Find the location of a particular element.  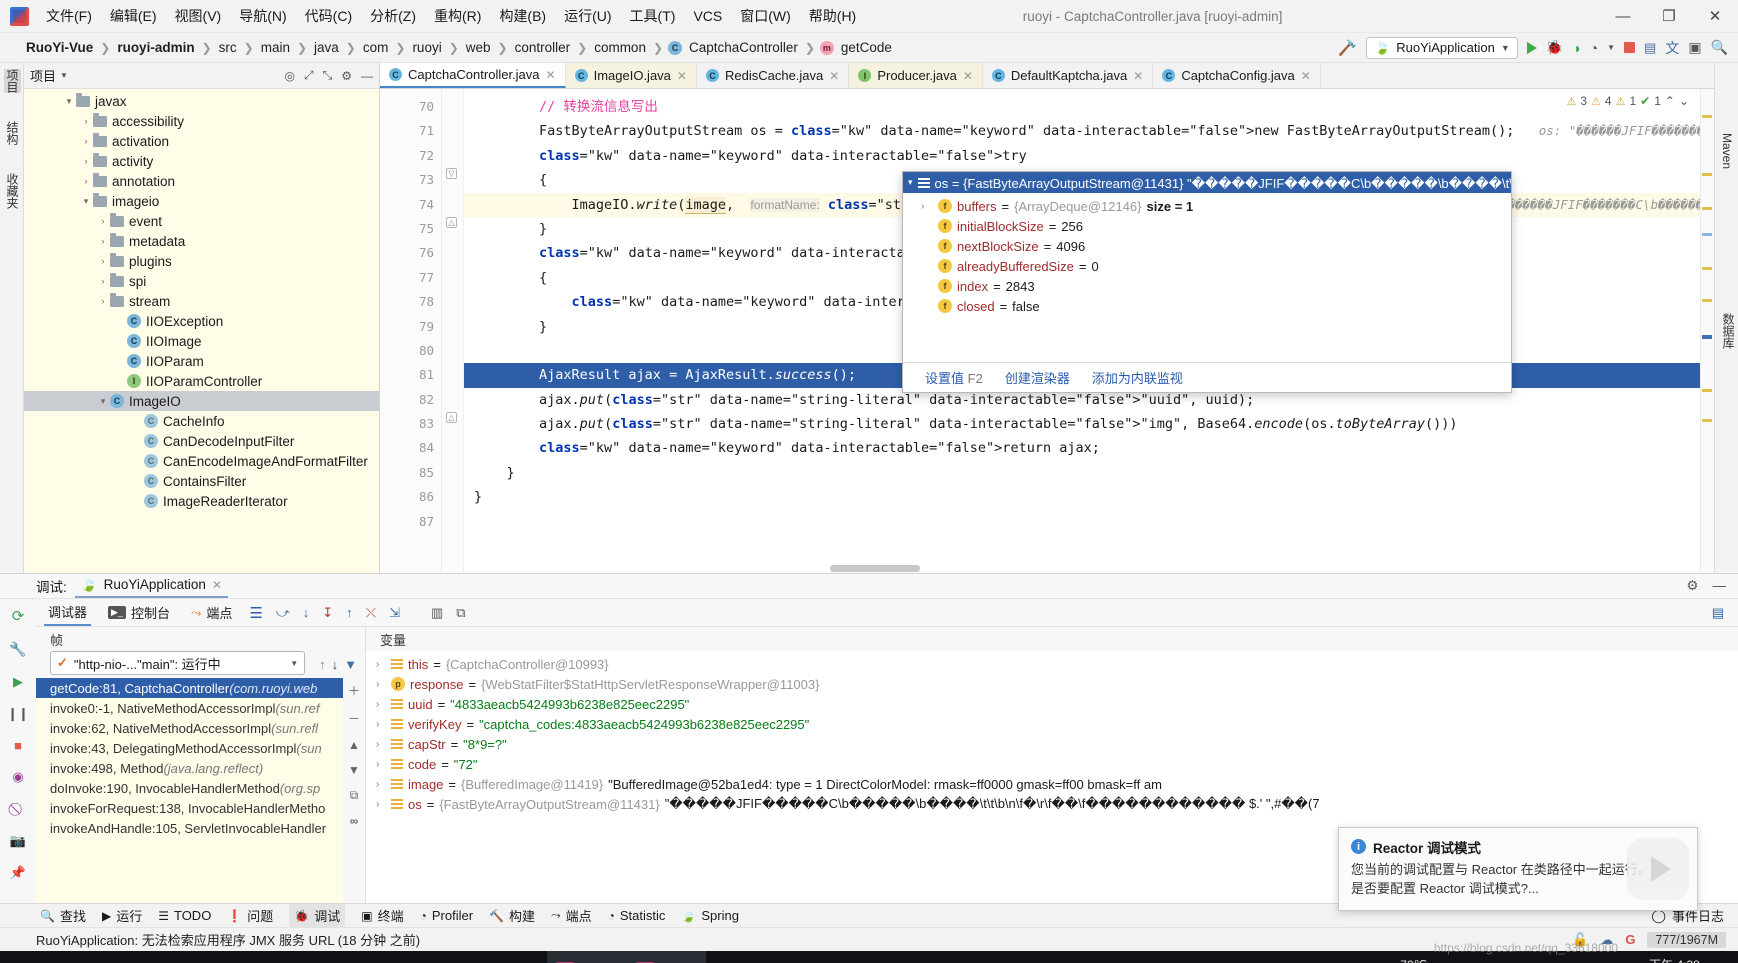

breadcrumb-src: src is located at coordinates (228, 47).